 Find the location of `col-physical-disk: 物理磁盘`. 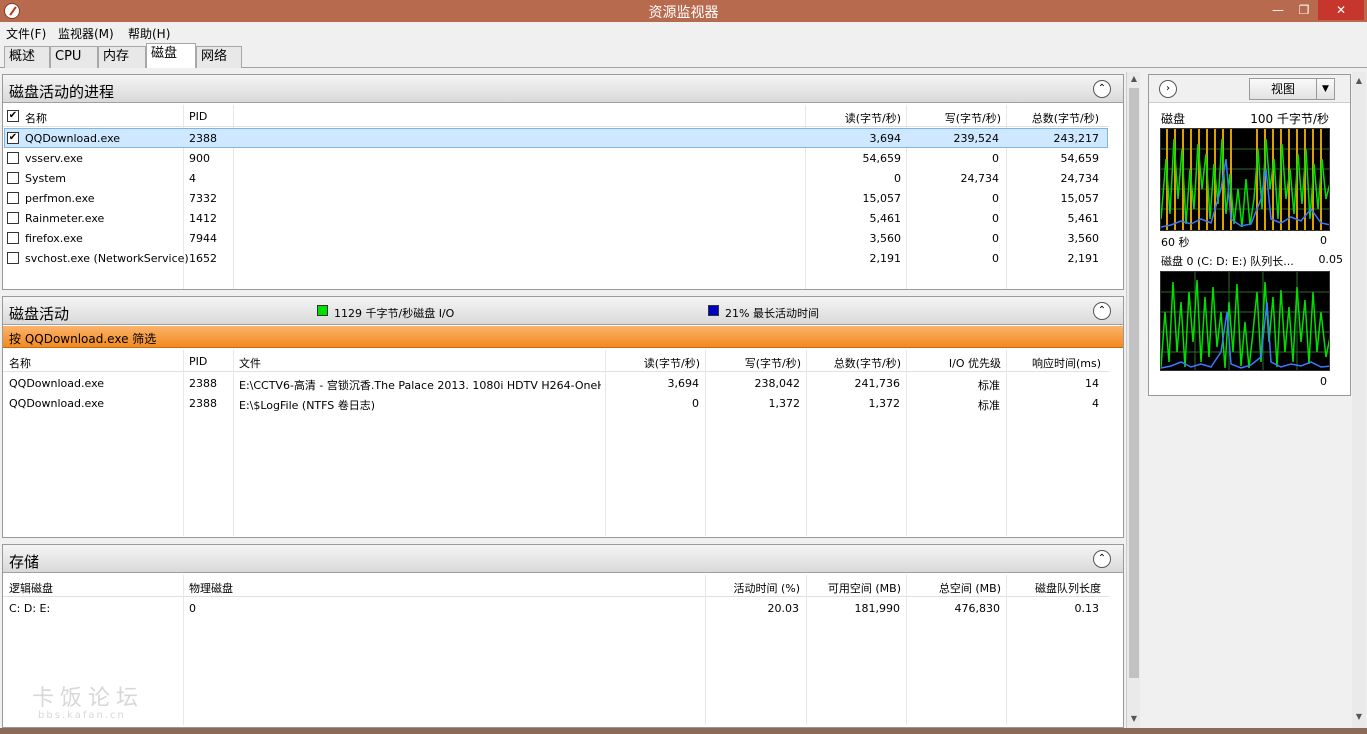

col-physical-disk: 物理磁盘 is located at coordinates (211, 588).